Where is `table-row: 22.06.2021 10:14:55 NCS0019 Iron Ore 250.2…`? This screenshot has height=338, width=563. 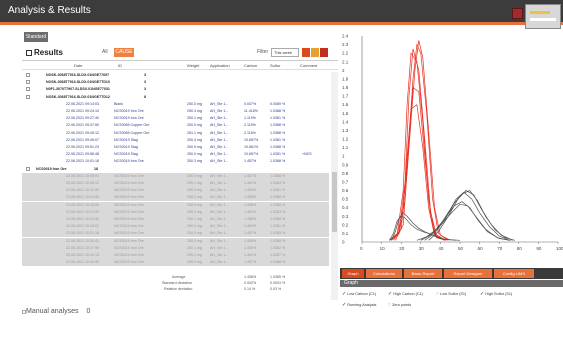
table-row: 22.06.2021 10:14:55 NCS0019 Iron Ore 250.2… is located at coordinates (175, 198).